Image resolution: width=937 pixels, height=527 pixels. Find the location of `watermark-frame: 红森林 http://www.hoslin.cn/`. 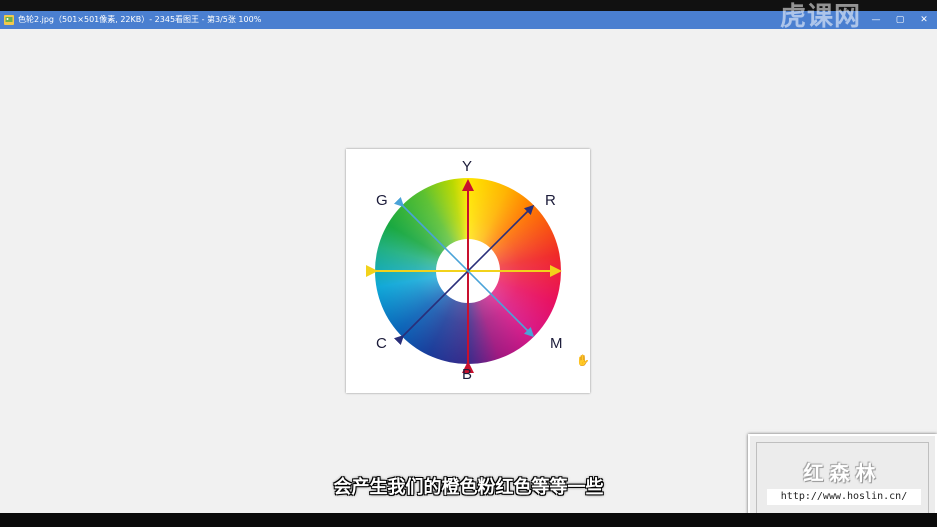

watermark-frame: 红森林 http://www.hoslin.cn/ is located at coordinates (842, 480).